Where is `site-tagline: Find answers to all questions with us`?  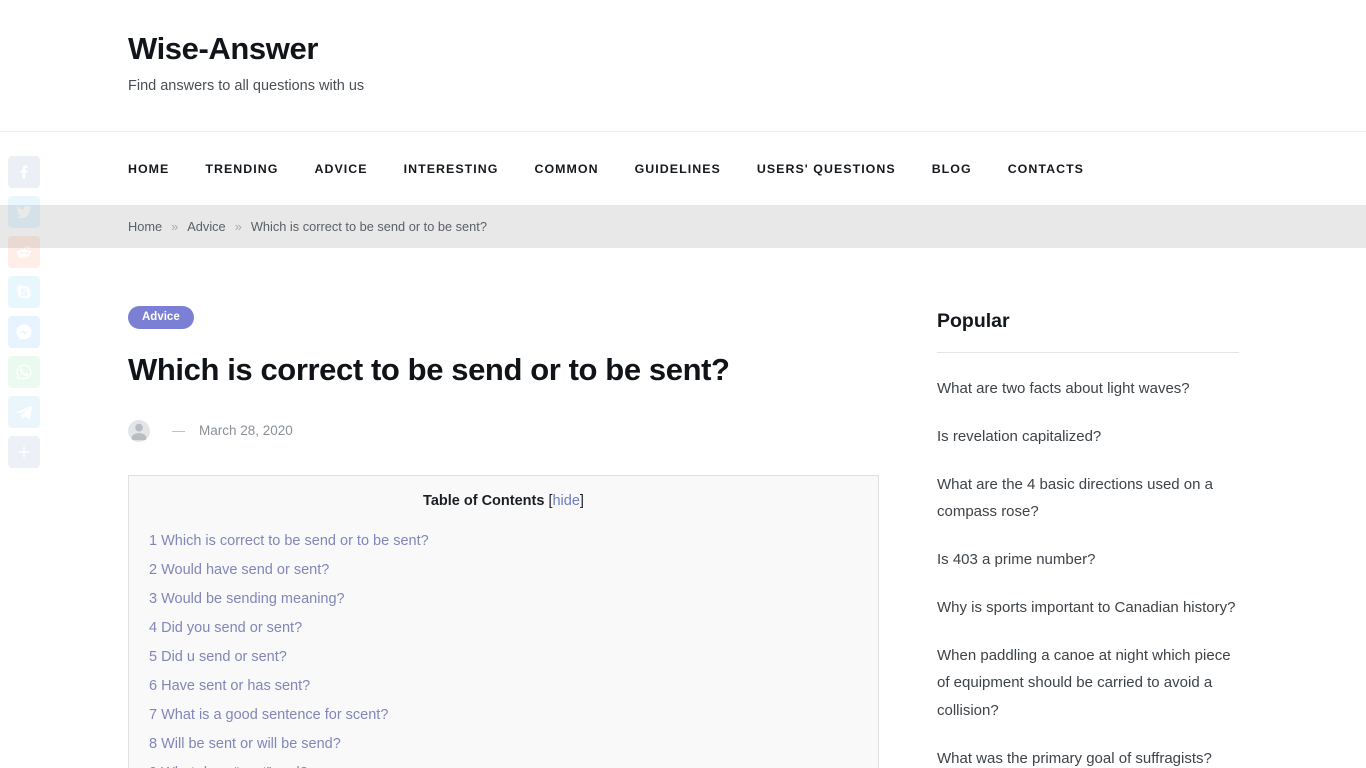 site-tagline: Find answers to all questions with us is located at coordinates (246, 86).